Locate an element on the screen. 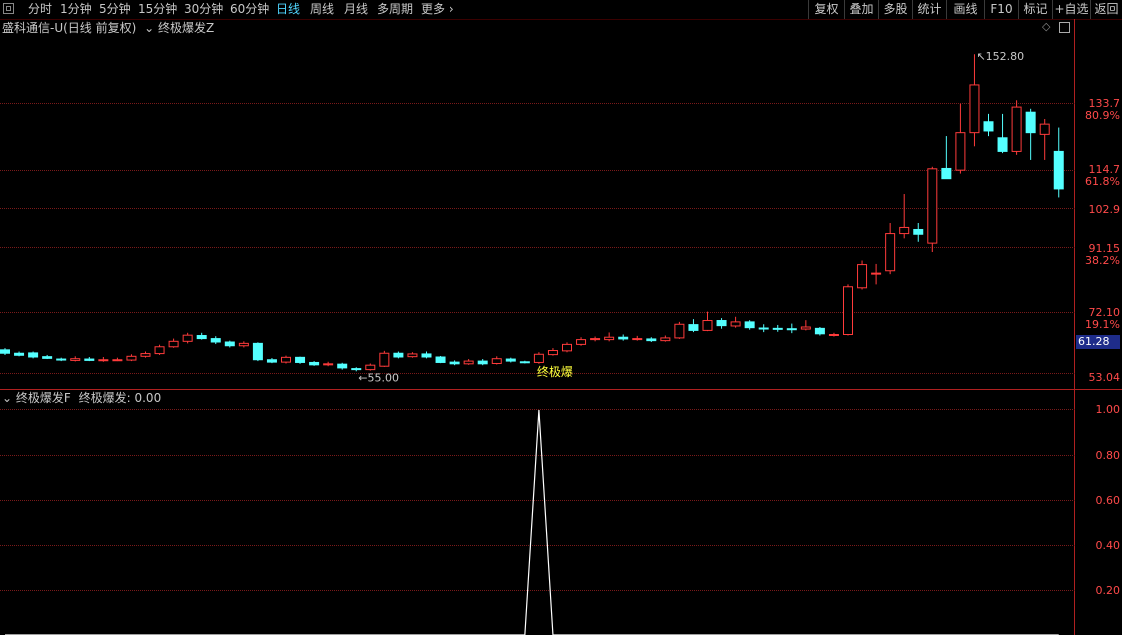 The width and height of the screenshot is (1122, 635). pct-axis-label: 61.8% is located at coordinates (1102, 181).